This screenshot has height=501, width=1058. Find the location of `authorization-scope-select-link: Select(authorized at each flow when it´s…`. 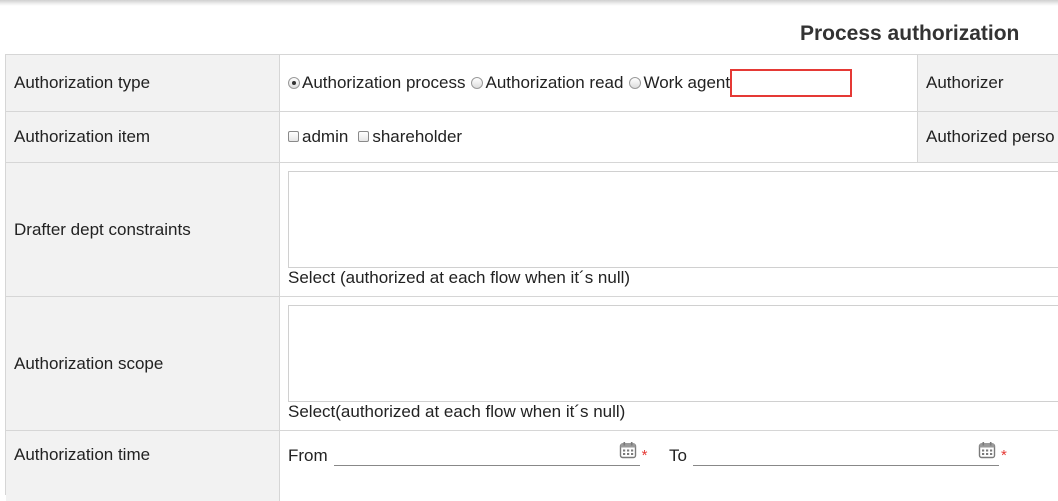

authorization-scope-select-link: Select(authorized at each flow when it´s… is located at coordinates (456, 412).